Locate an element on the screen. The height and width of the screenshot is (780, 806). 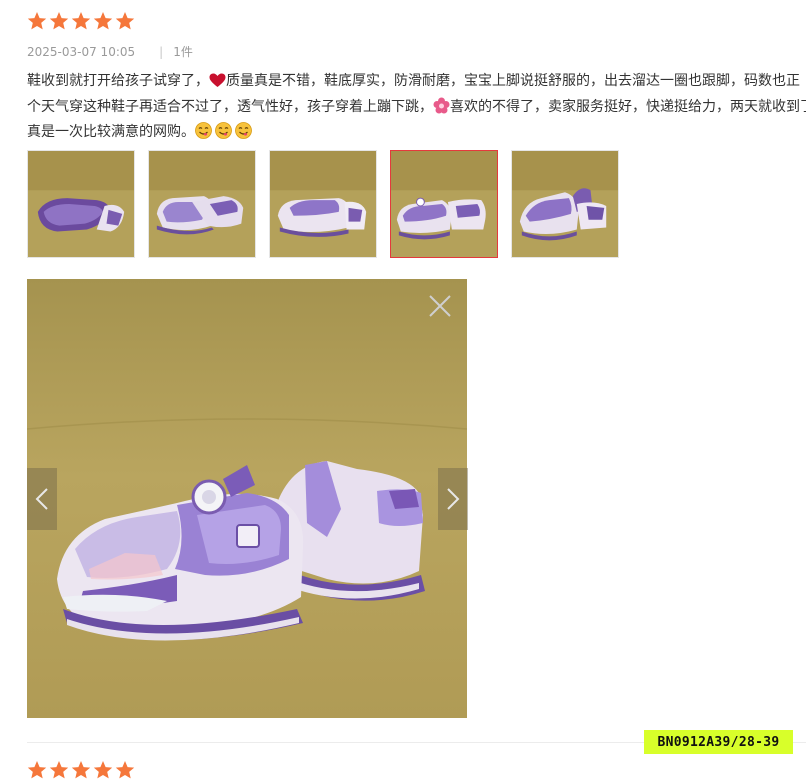
next-review-rating-stars is located at coordinates (81, 770).